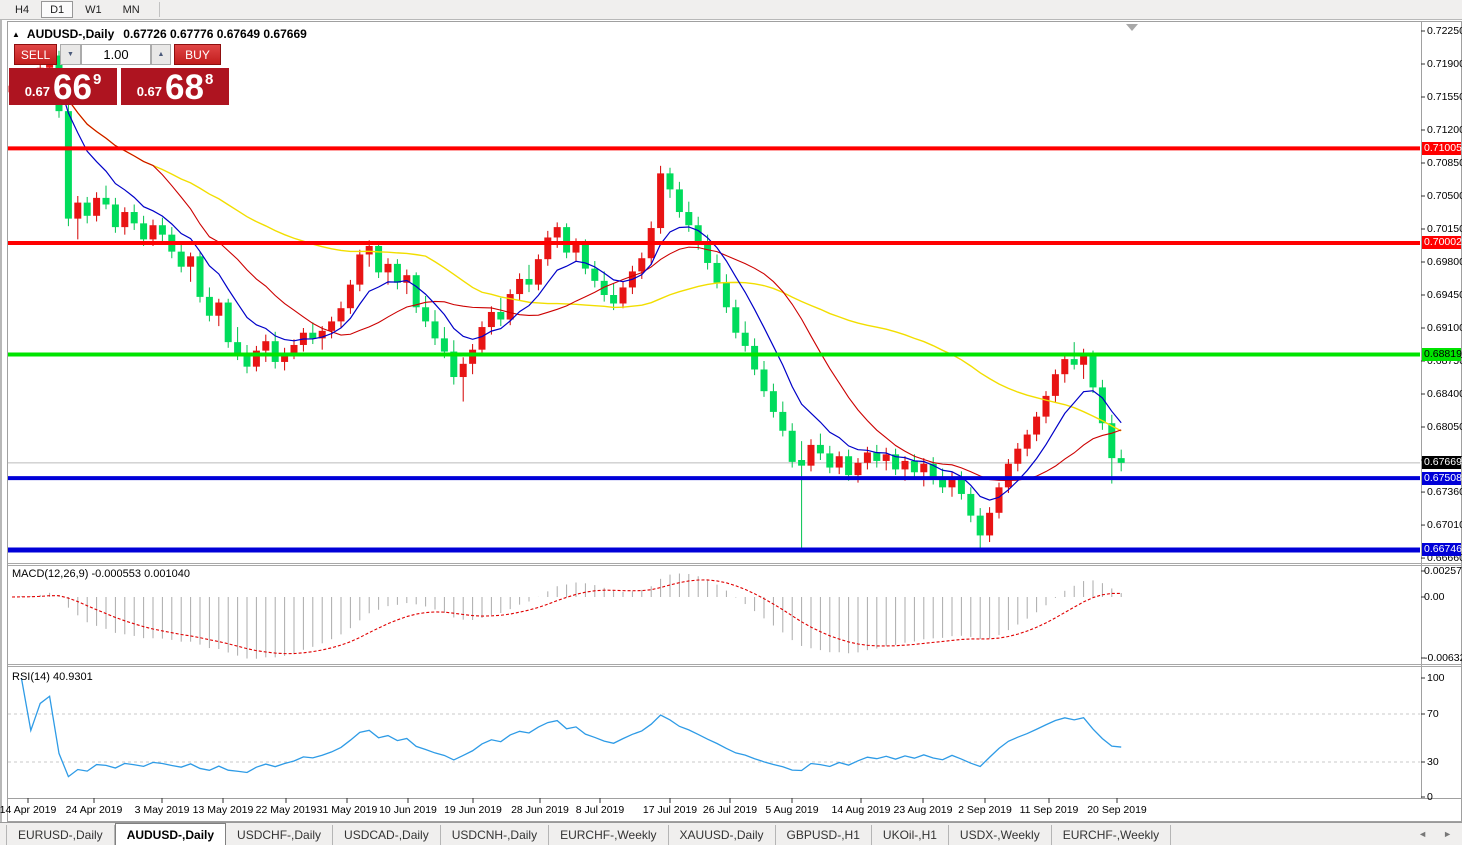  What do you see at coordinates (197, 54) in the screenshot?
I see `buy-button: BUY` at bounding box center [197, 54].